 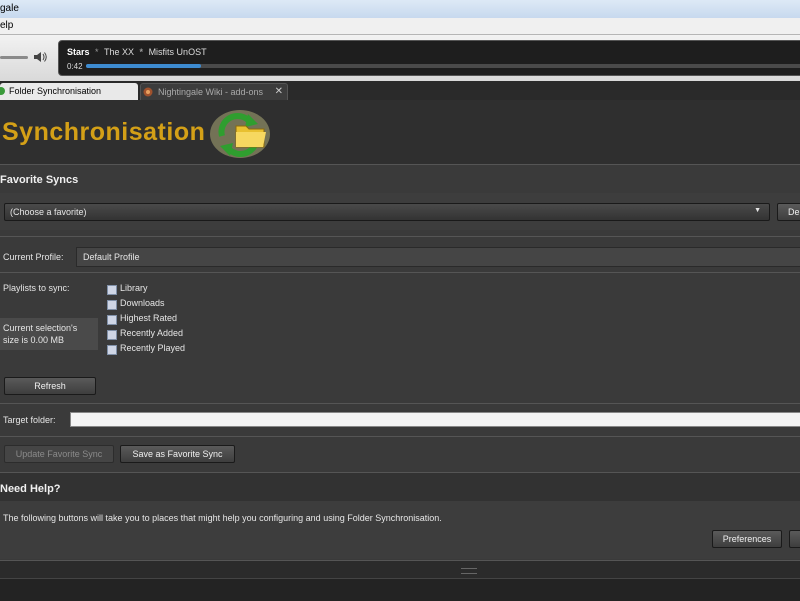 What do you see at coordinates (400, 9) in the screenshot?
I see `window-title-bar: gale` at bounding box center [400, 9].